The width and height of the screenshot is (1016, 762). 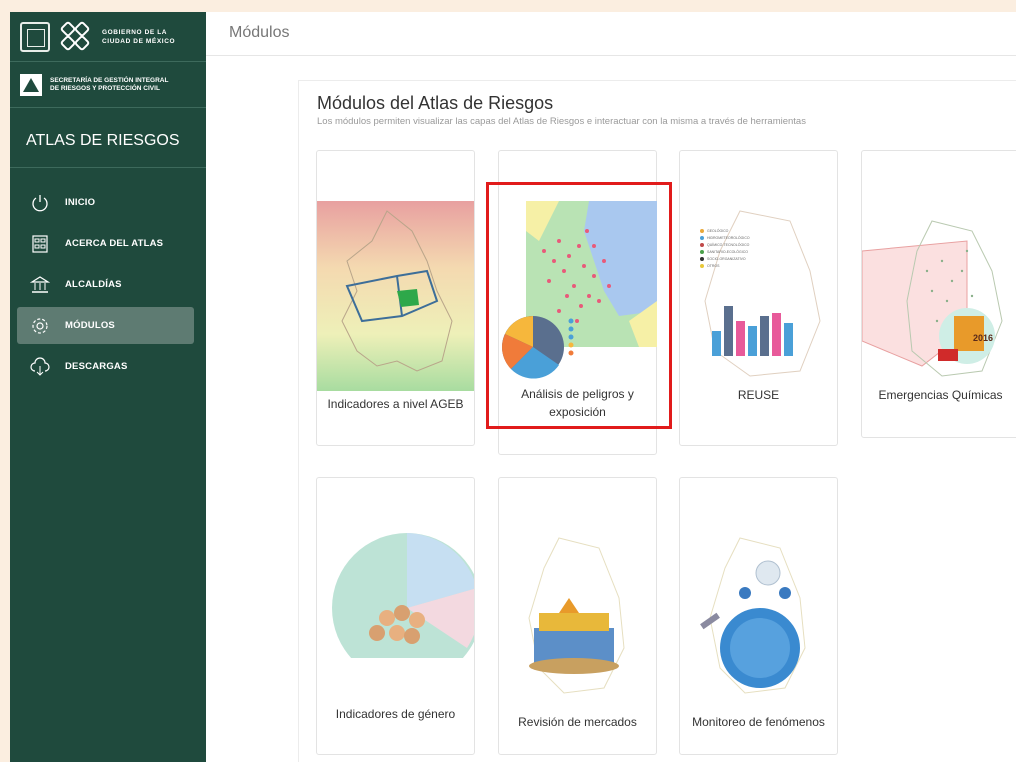 What do you see at coordinates (713, 266) in the screenshot?
I see `reuse-legend-item: OTROS` at bounding box center [713, 266].